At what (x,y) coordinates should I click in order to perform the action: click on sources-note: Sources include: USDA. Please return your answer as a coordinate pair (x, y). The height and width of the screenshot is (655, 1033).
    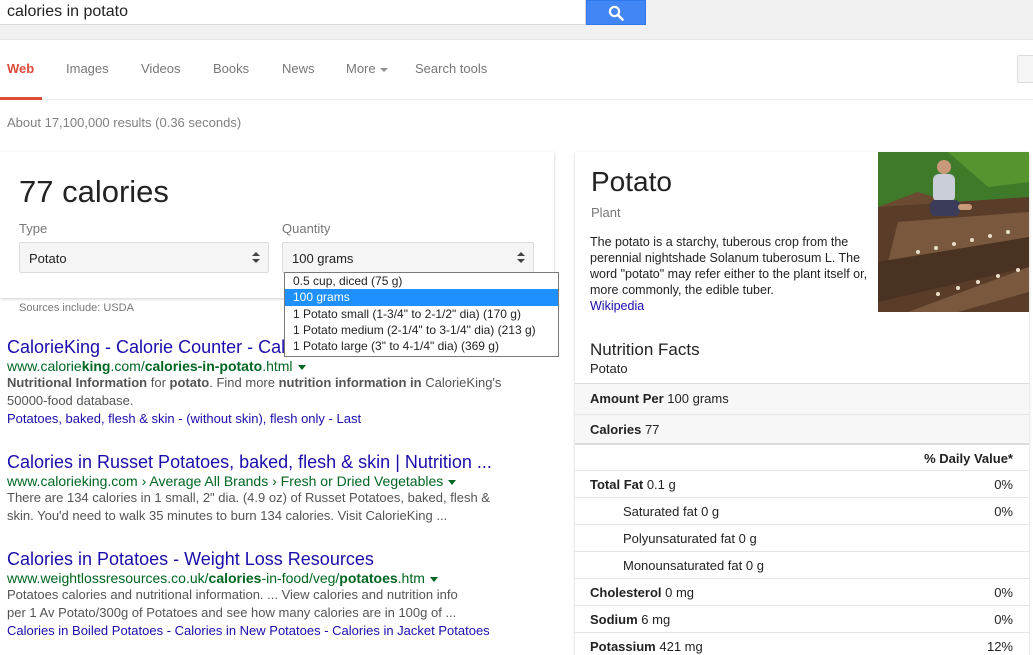
    Looking at the image, I should click on (76, 308).